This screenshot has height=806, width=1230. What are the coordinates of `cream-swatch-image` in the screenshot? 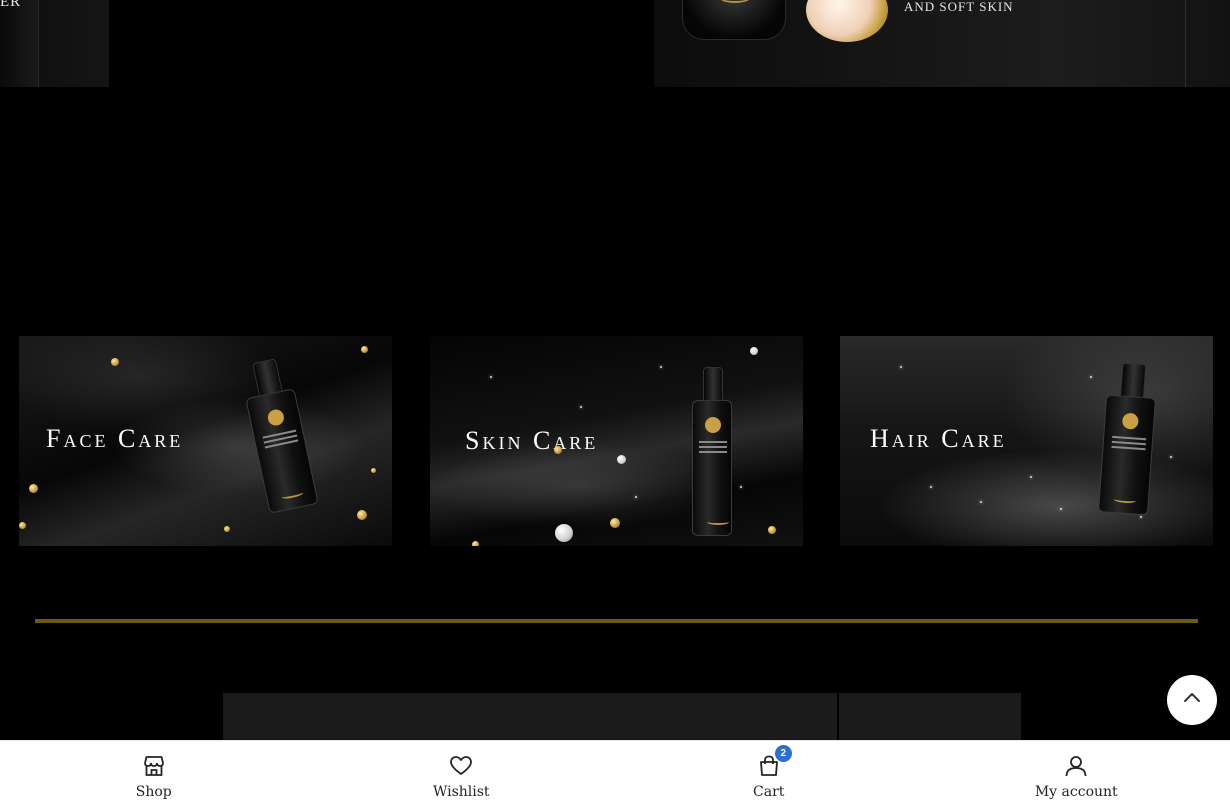 It's located at (847, 21).